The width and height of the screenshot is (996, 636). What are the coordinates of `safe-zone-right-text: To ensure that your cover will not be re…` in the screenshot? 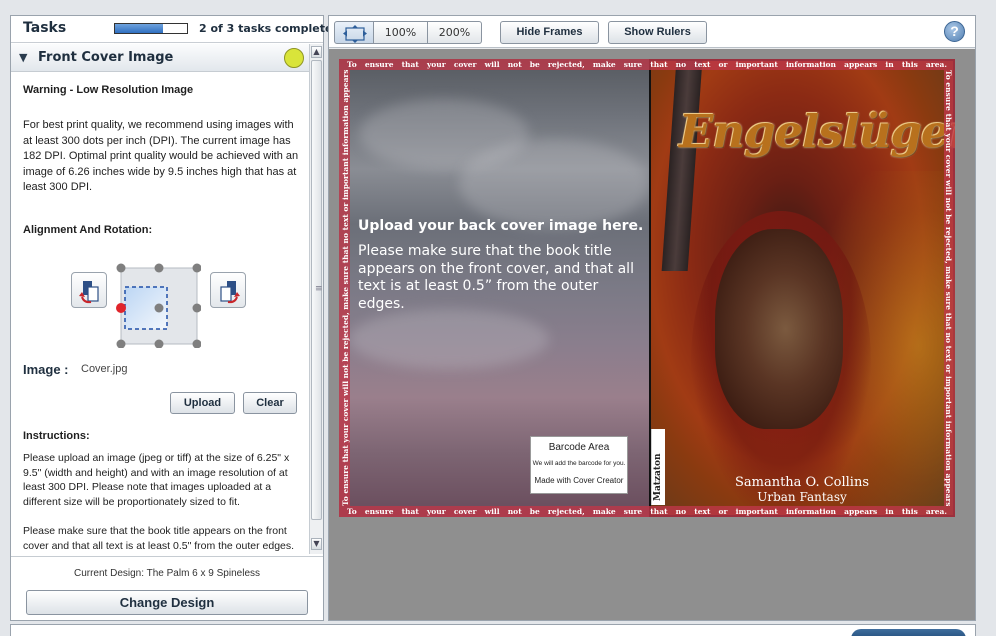 It's located at (948, 288).